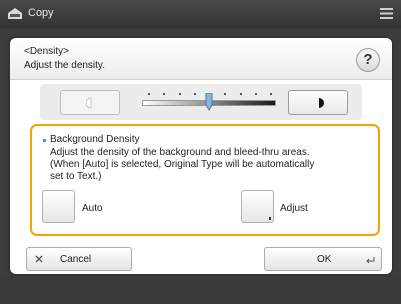 This screenshot has width=401, height=304. What do you see at coordinates (95, 139) in the screenshot?
I see `section-heading: Background Density` at bounding box center [95, 139].